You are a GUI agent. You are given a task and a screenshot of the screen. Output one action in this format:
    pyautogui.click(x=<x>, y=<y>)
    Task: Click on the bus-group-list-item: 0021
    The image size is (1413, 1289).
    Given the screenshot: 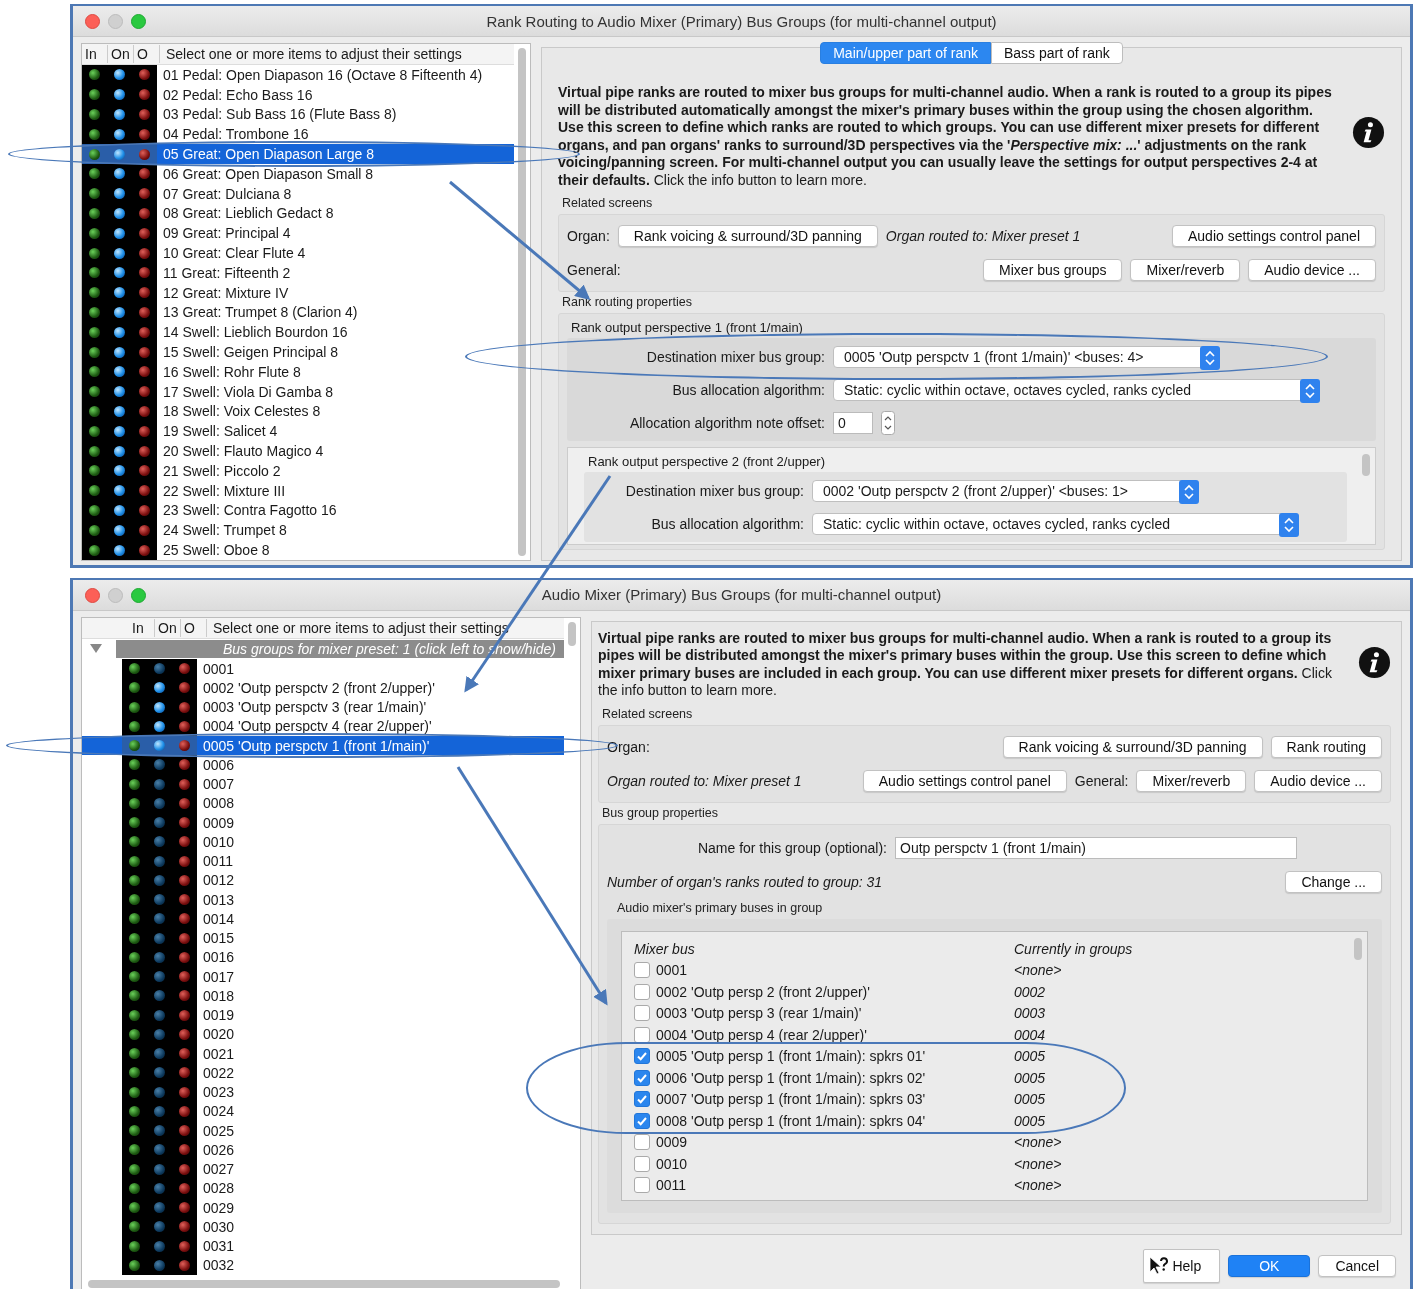 What is the action you would take?
    pyautogui.click(x=323, y=1053)
    